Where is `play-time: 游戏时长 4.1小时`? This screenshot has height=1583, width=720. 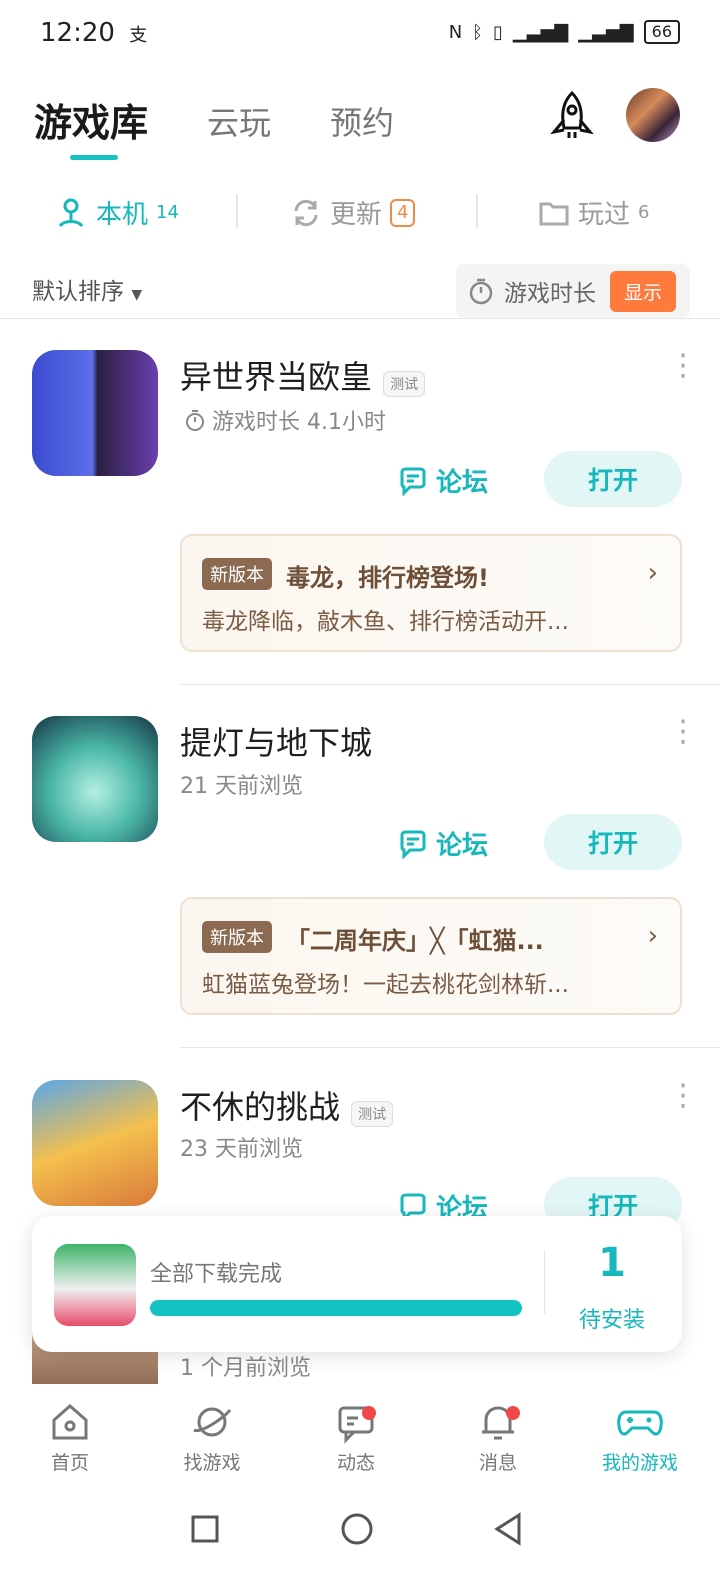 play-time: 游戏时长 4.1小时 is located at coordinates (285, 420).